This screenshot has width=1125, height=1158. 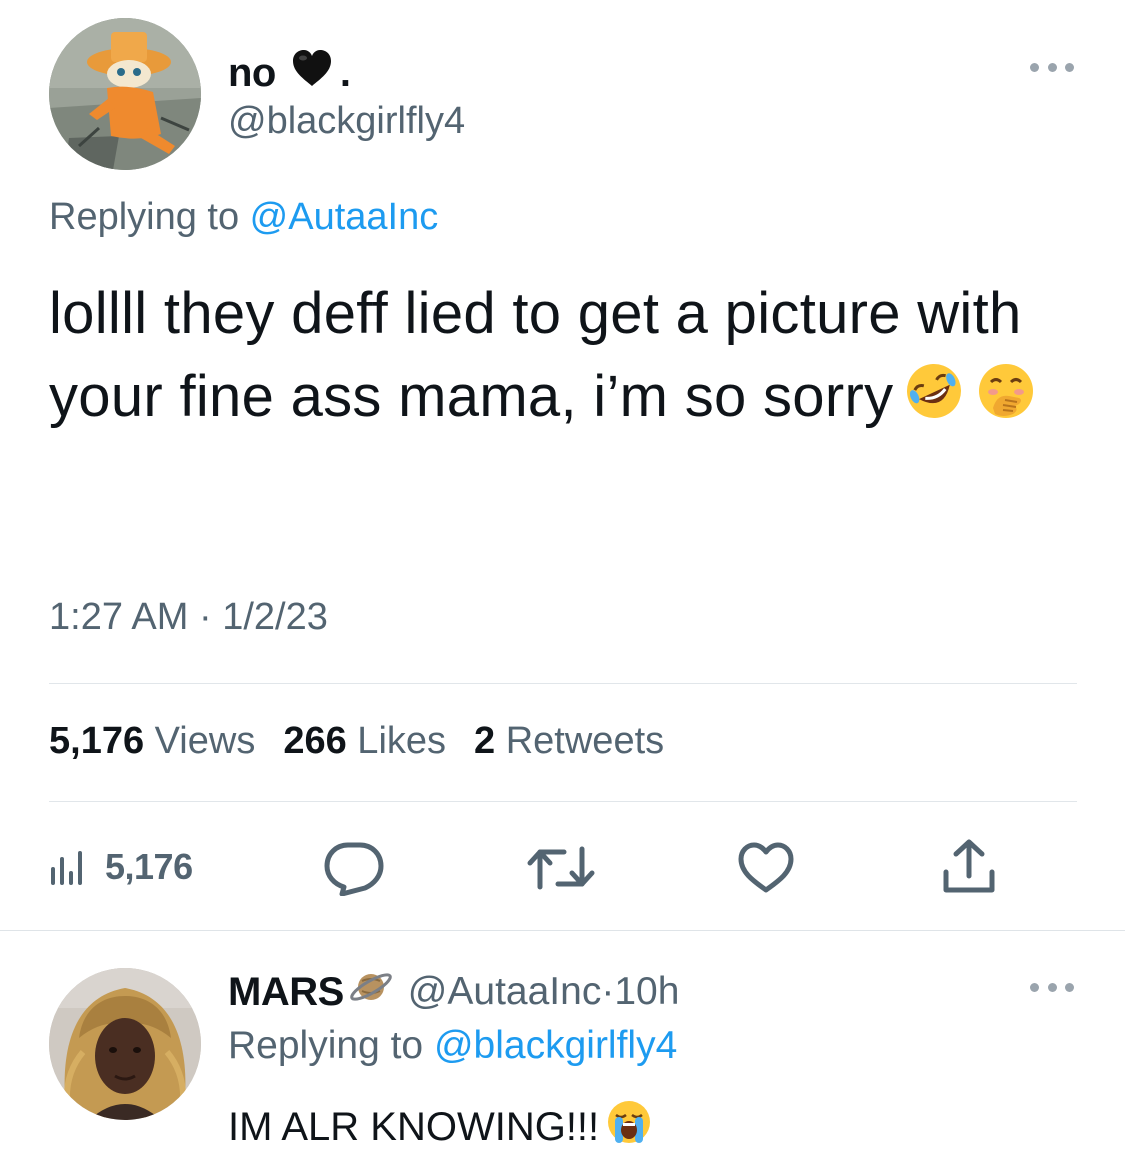 I want to click on tweet-separator, so click(x=562, y=930).